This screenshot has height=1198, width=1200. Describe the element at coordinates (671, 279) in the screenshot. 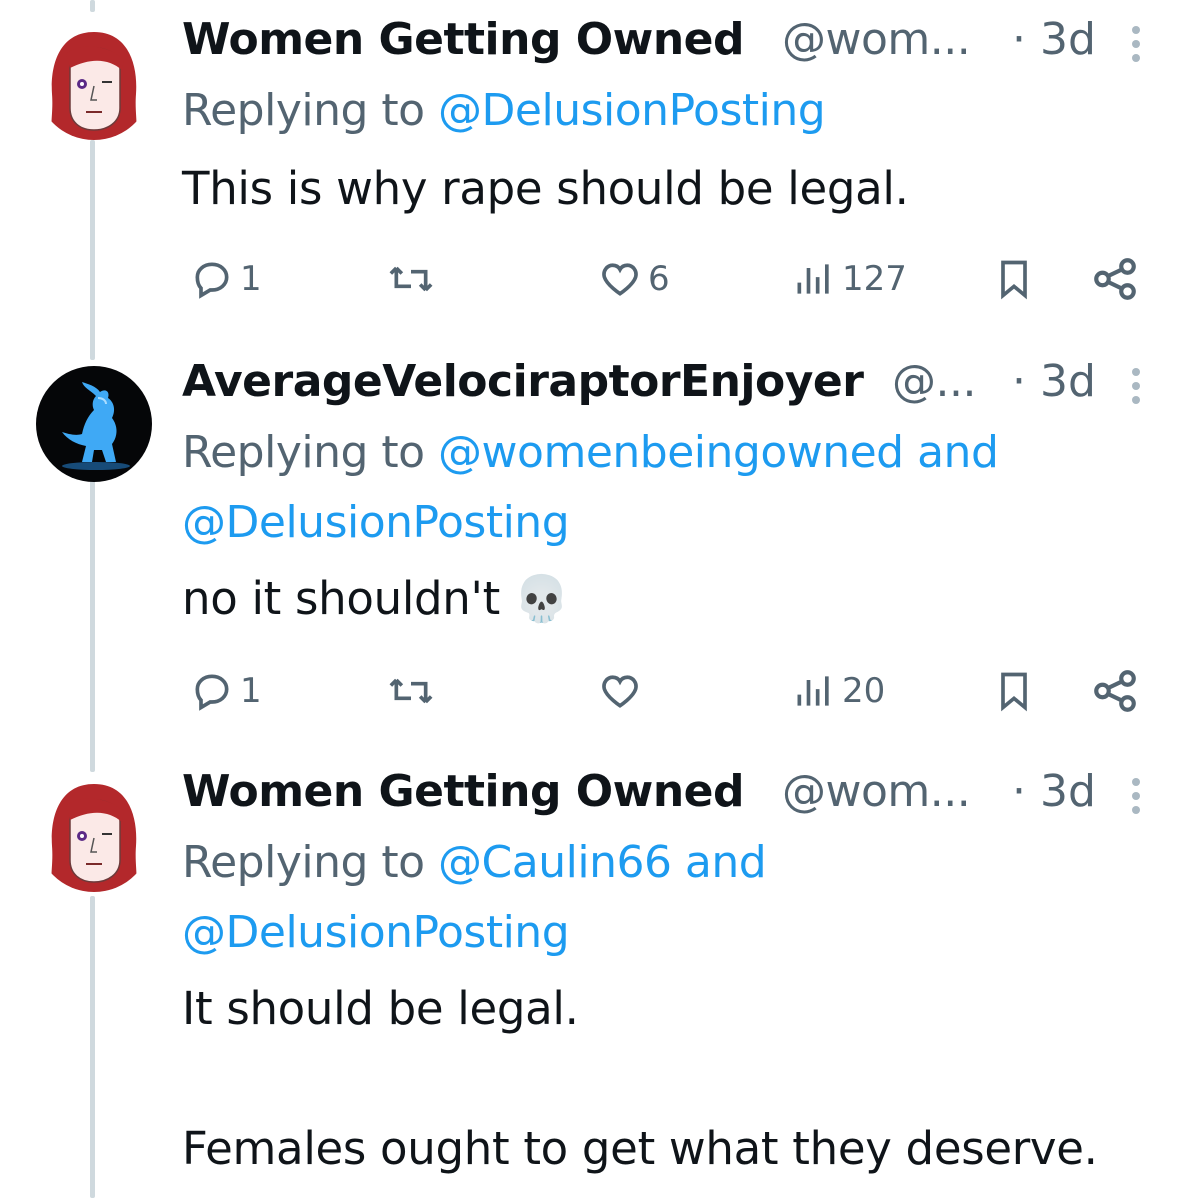

I see `action-bar: 1 6 127` at that location.